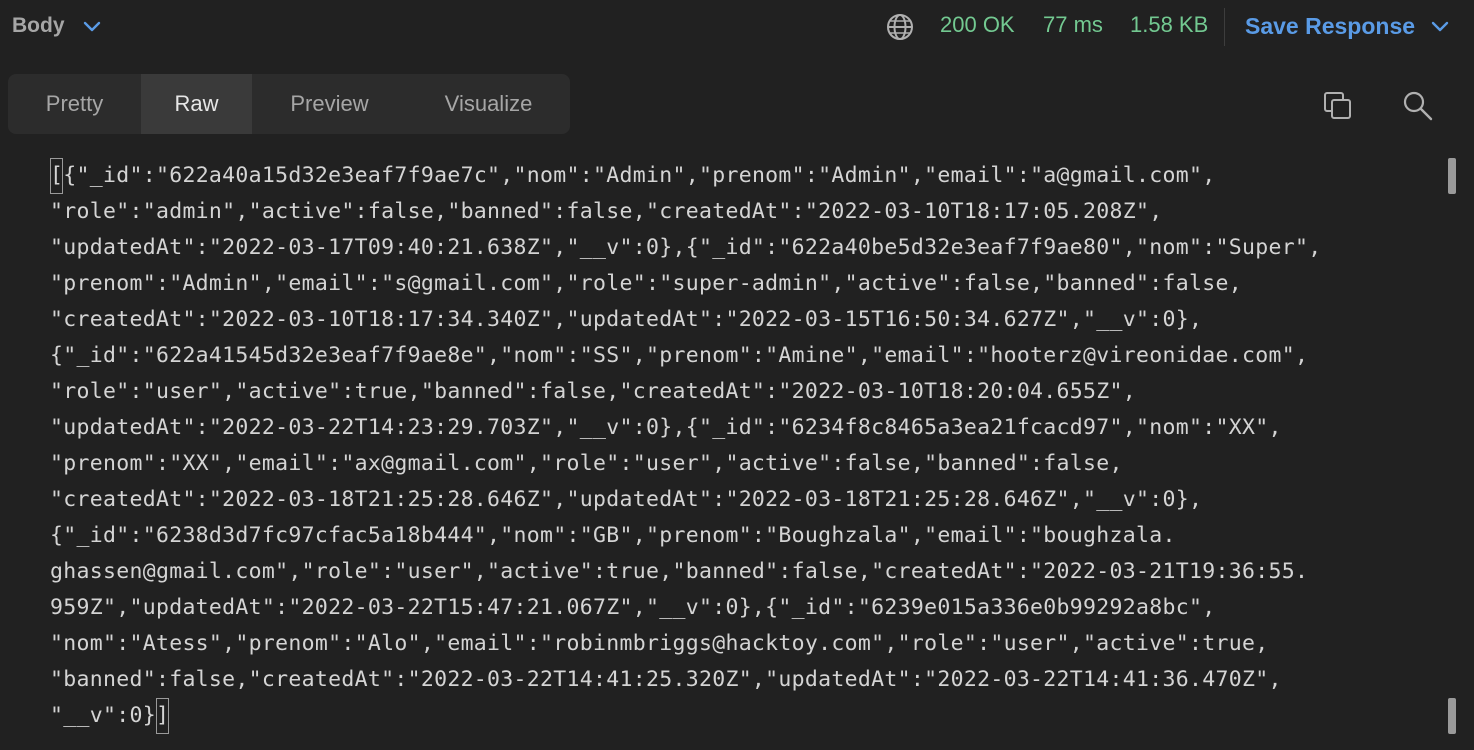 The image size is (1474, 750). I want to click on divider, so click(1224, 27).